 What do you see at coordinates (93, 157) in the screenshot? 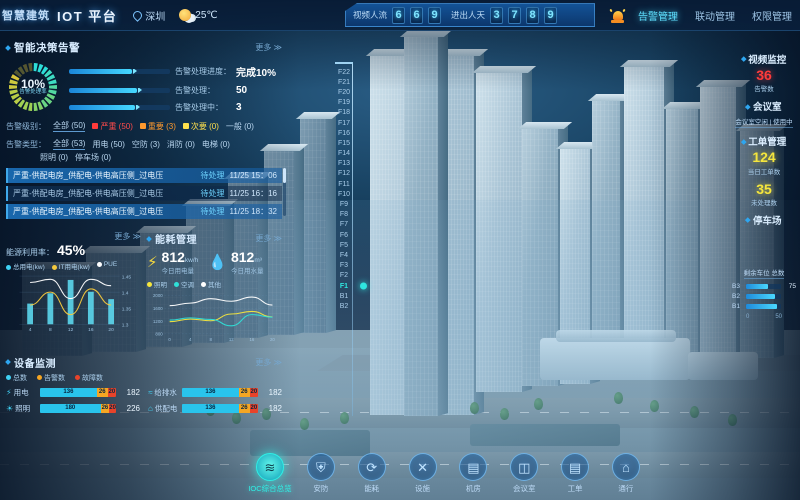
I see `filter-type-parking: 停车场 (0)` at bounding box center [93, 157].